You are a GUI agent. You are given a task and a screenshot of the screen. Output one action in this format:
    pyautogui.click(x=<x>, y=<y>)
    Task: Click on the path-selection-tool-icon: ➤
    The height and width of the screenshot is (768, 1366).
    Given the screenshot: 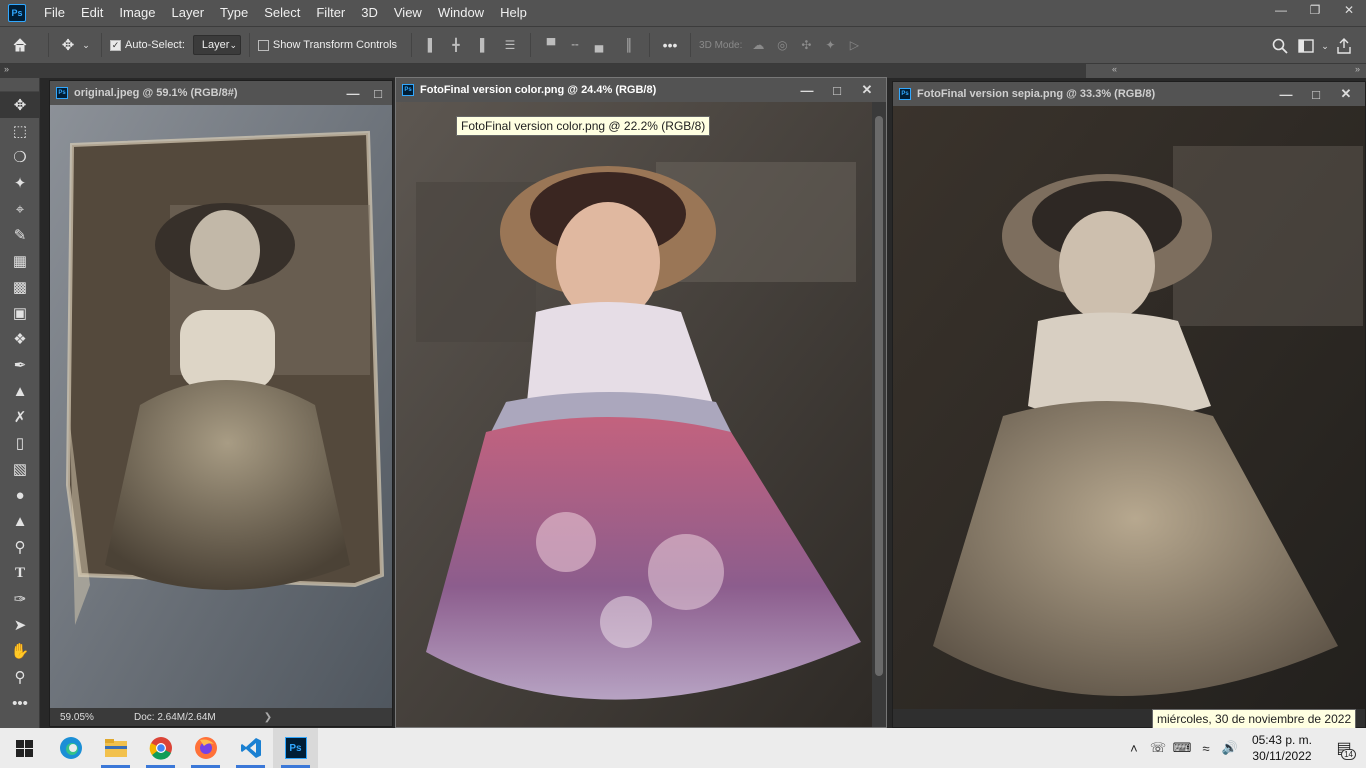 What is the action you would take?
    pyautogui.click(x=20, y=625)
    